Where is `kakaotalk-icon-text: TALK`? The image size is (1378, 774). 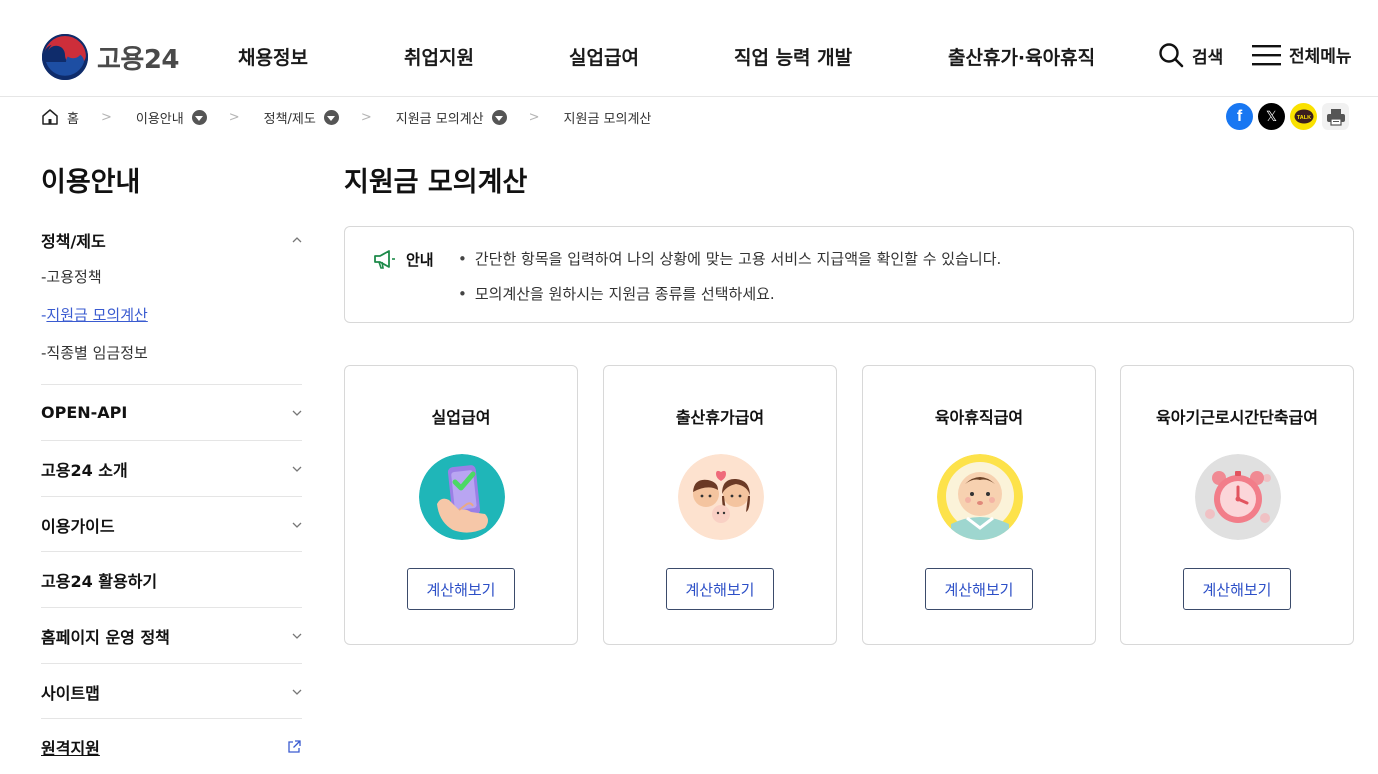
kakaotalk-icon-text: TALK is located at coordinates (1303, 118).